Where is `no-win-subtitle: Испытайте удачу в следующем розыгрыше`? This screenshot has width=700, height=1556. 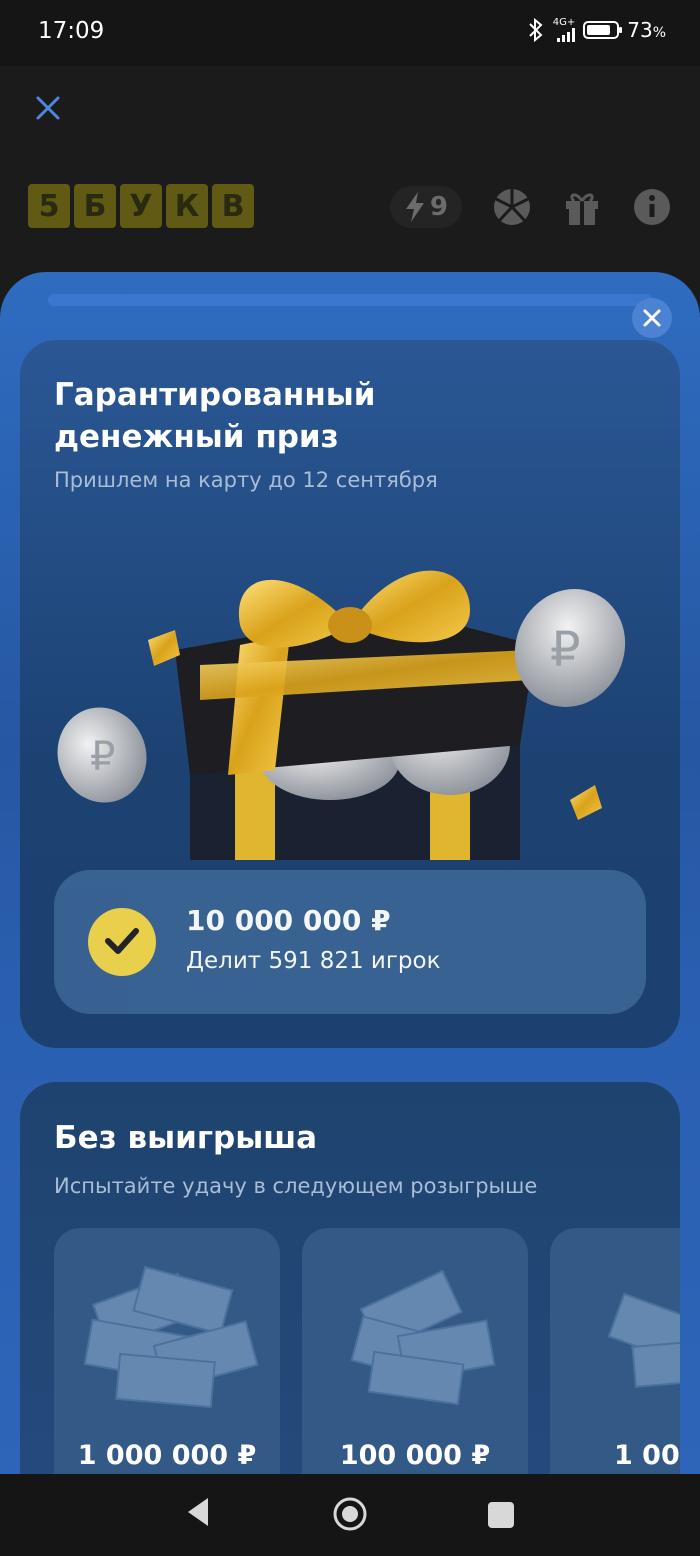
no-win-subtitle: Испытайте удачу в следующем розыгрыше is located at coordinates (296, 1186).